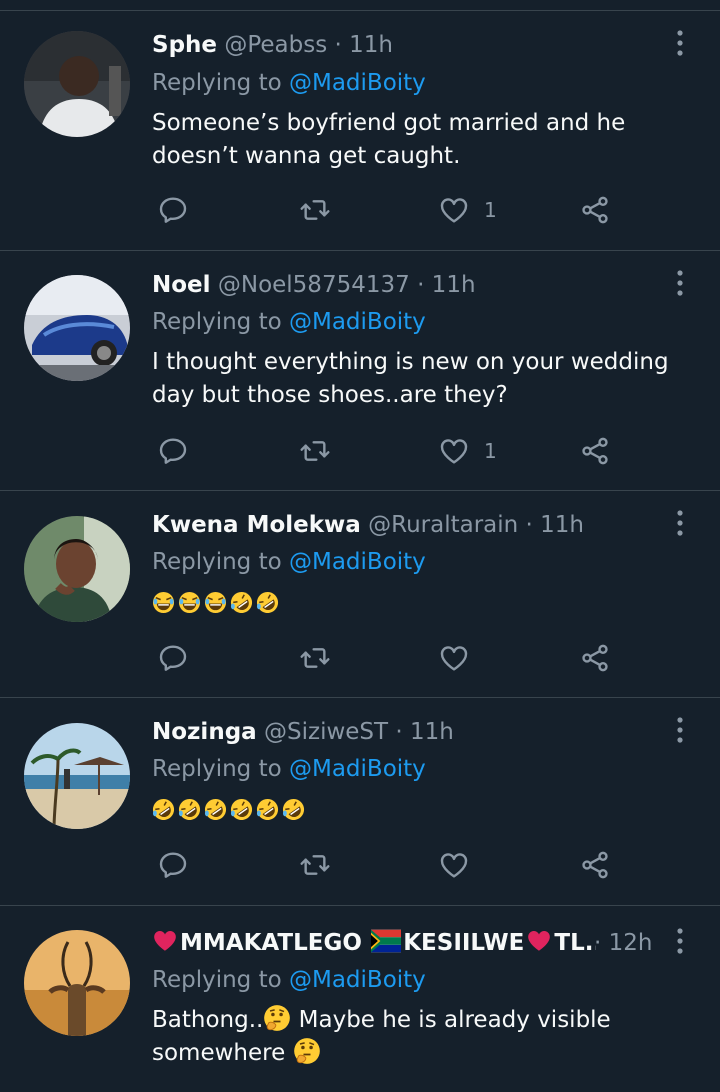  Describe the element at coordinates (326, 732) in the screenshot. I see `username: @SiziweST` at that location.